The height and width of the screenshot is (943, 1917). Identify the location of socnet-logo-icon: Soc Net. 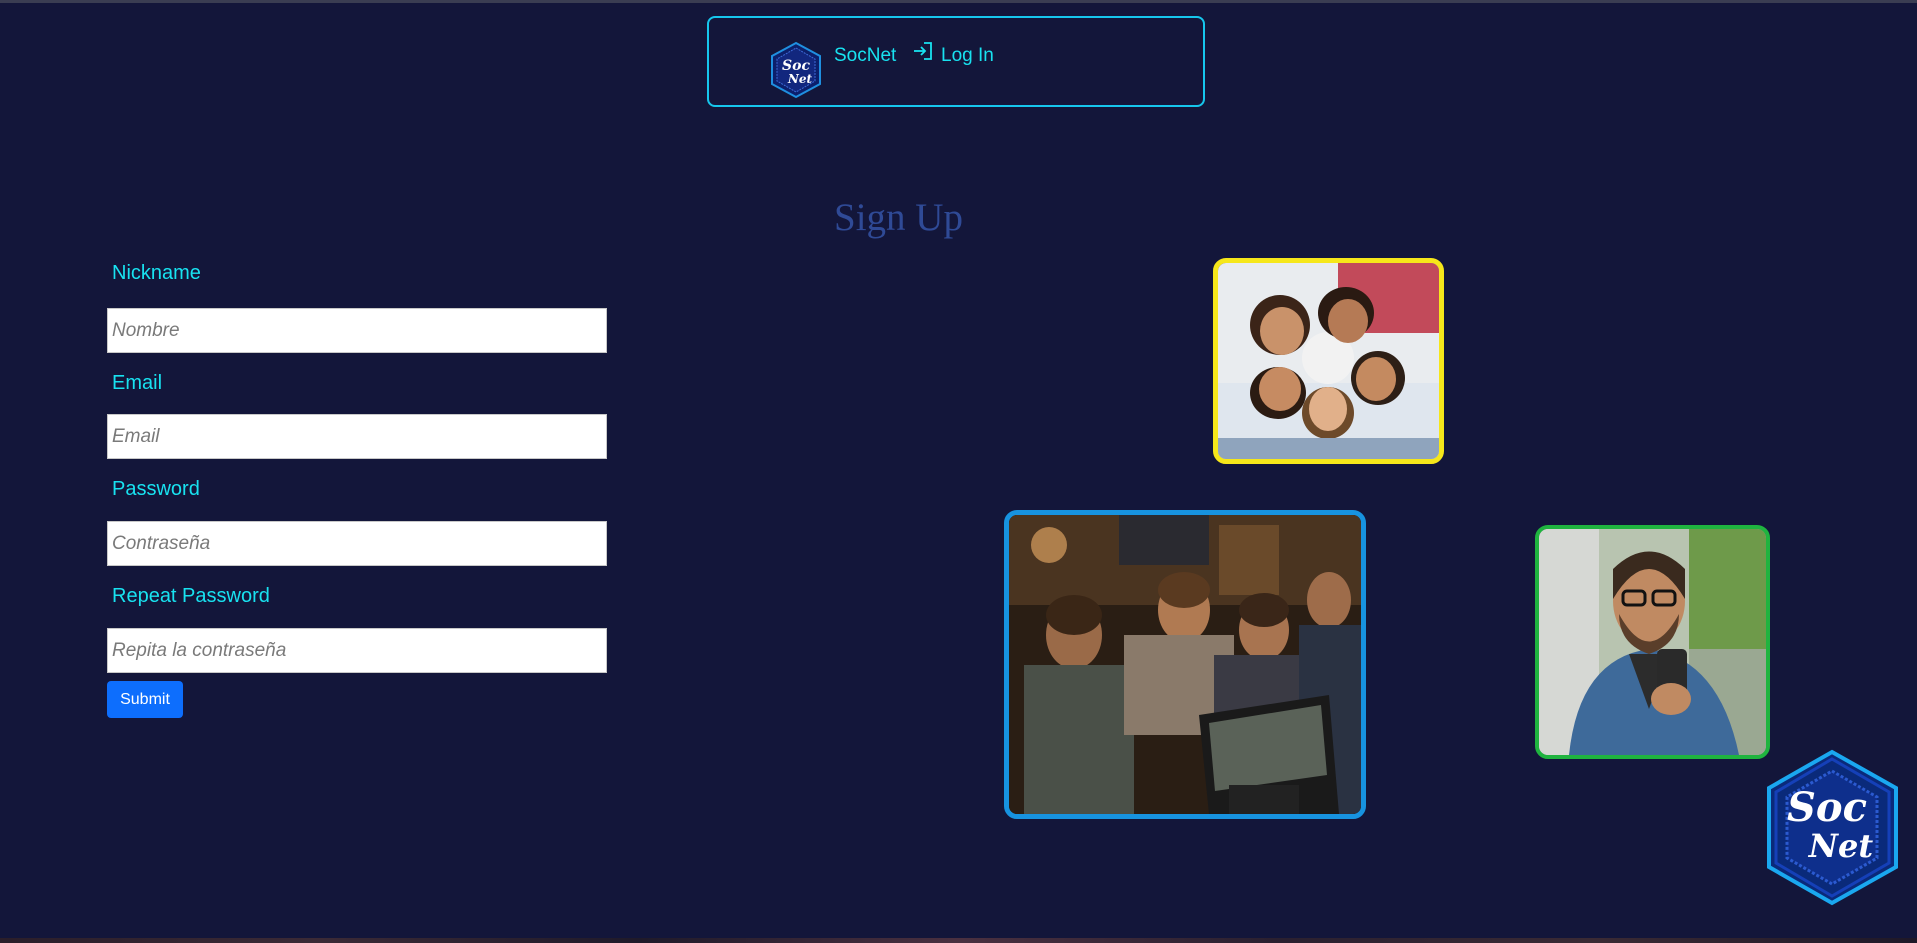
(796, 70).